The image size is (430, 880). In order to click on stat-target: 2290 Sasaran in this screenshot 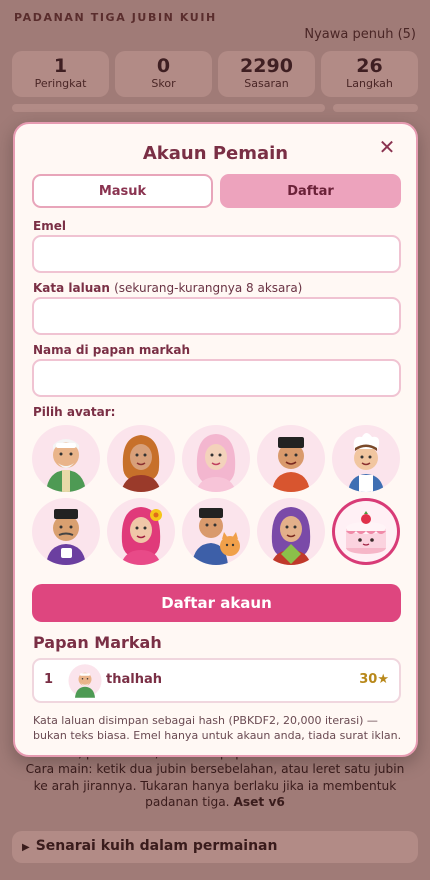, I will do `click(266, 74)`.